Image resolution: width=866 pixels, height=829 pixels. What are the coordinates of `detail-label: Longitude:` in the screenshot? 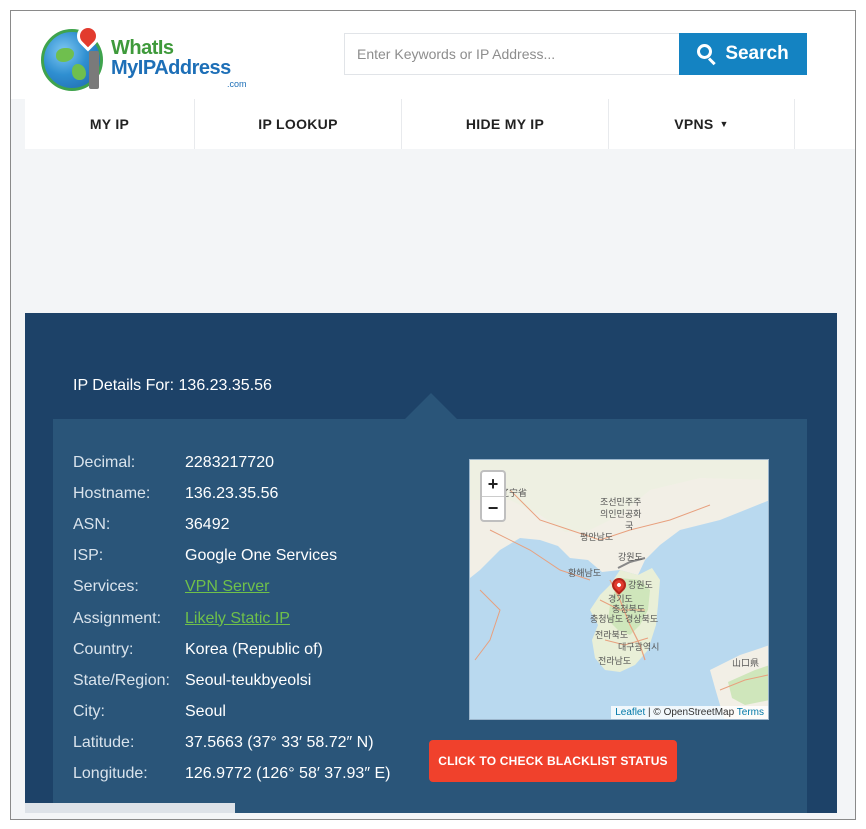 It's located at (110, 774).